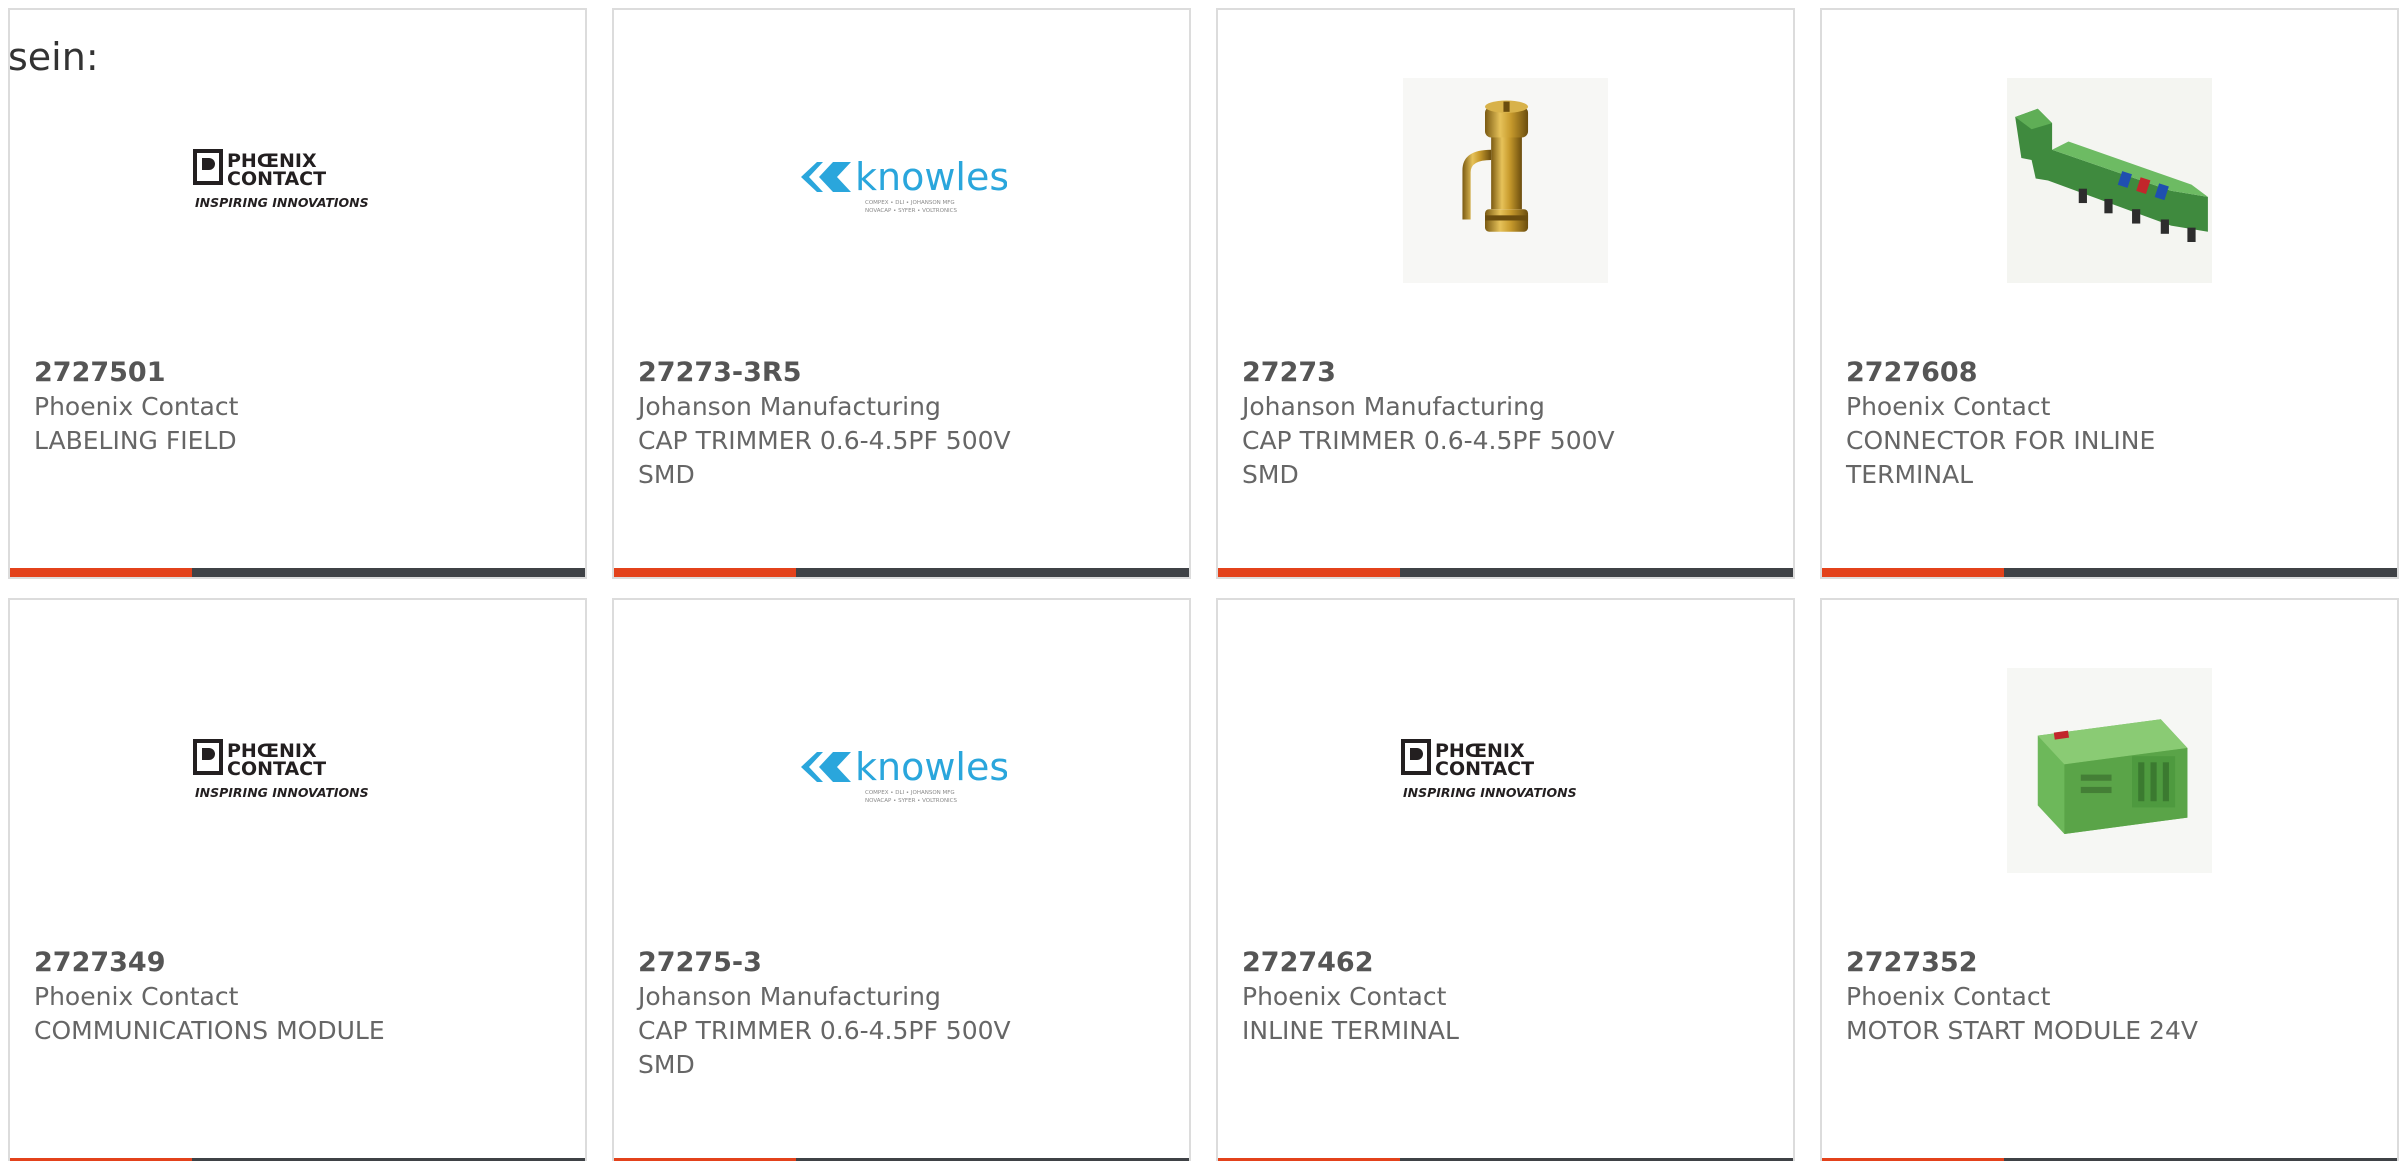 Image resolution: width=2400 pixels, height=1161 pixels. What do you see at coordinates (901, 373) in the screenshot?
I see `part-number: 27273-3R5` at bounding box center [901, 373].